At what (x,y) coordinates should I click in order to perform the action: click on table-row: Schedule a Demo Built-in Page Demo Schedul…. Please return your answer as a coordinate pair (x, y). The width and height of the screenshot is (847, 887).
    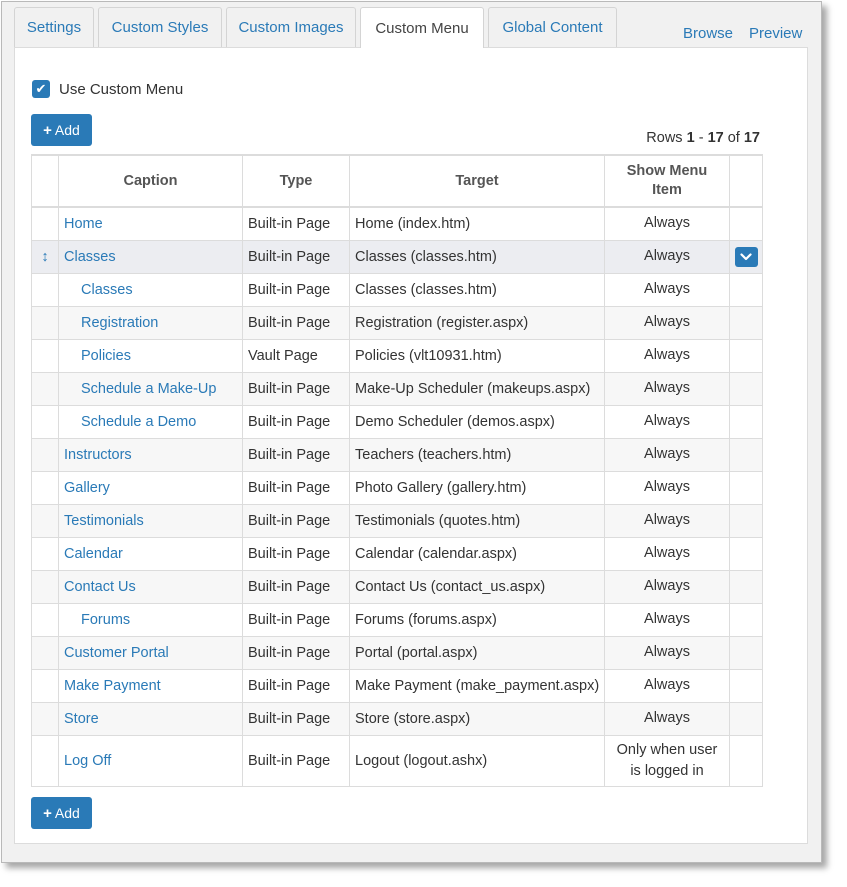
    Looking at the image, I should click on (397, 421).